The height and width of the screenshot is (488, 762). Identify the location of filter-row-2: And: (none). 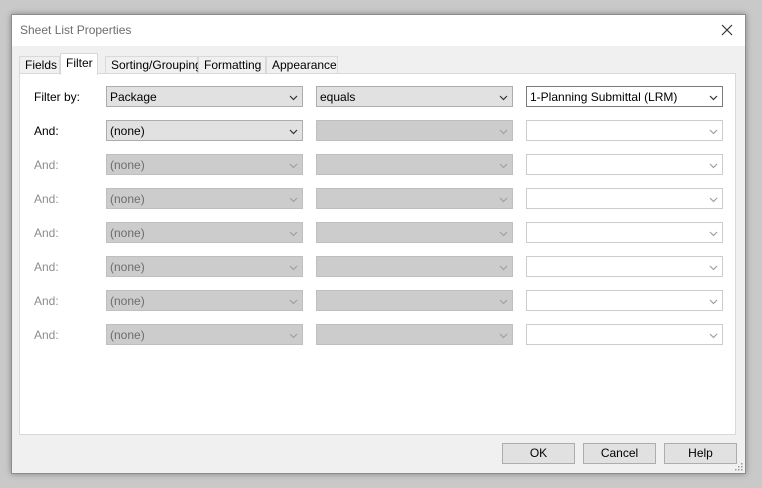
(377, 131).